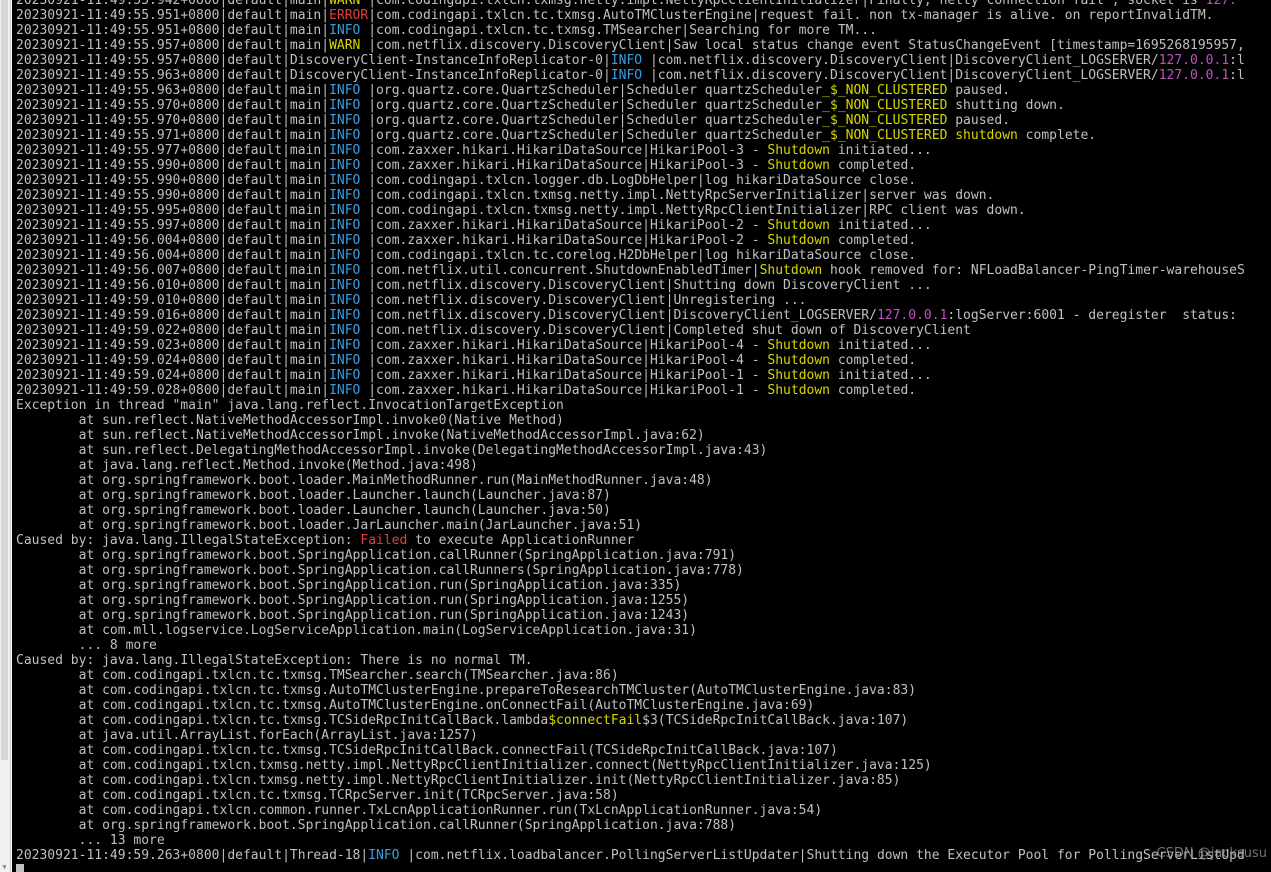 The height and width of the screenshot is (872, 1271). I want to click on prompt-line, so click(630, 867).